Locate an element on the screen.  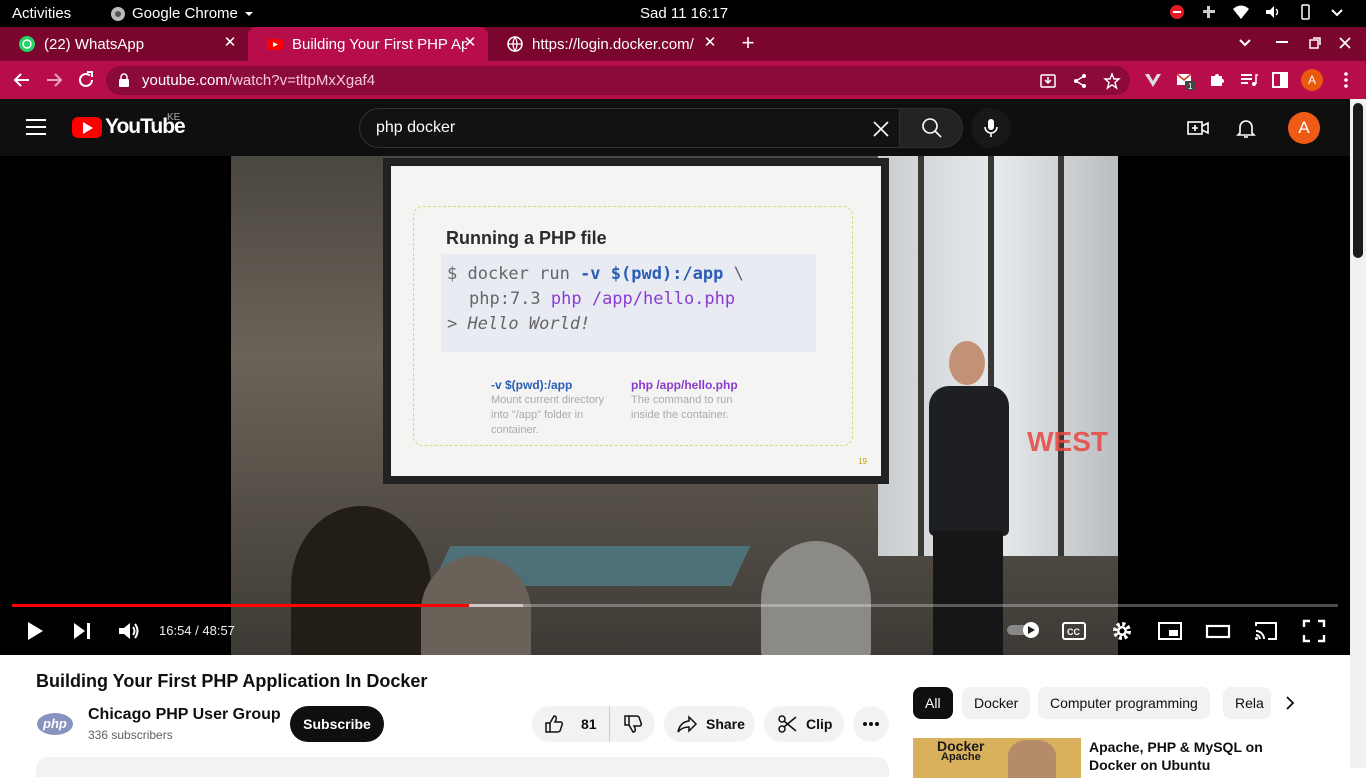
like-dislike-group: 81 is located at coordinates (593, 724).